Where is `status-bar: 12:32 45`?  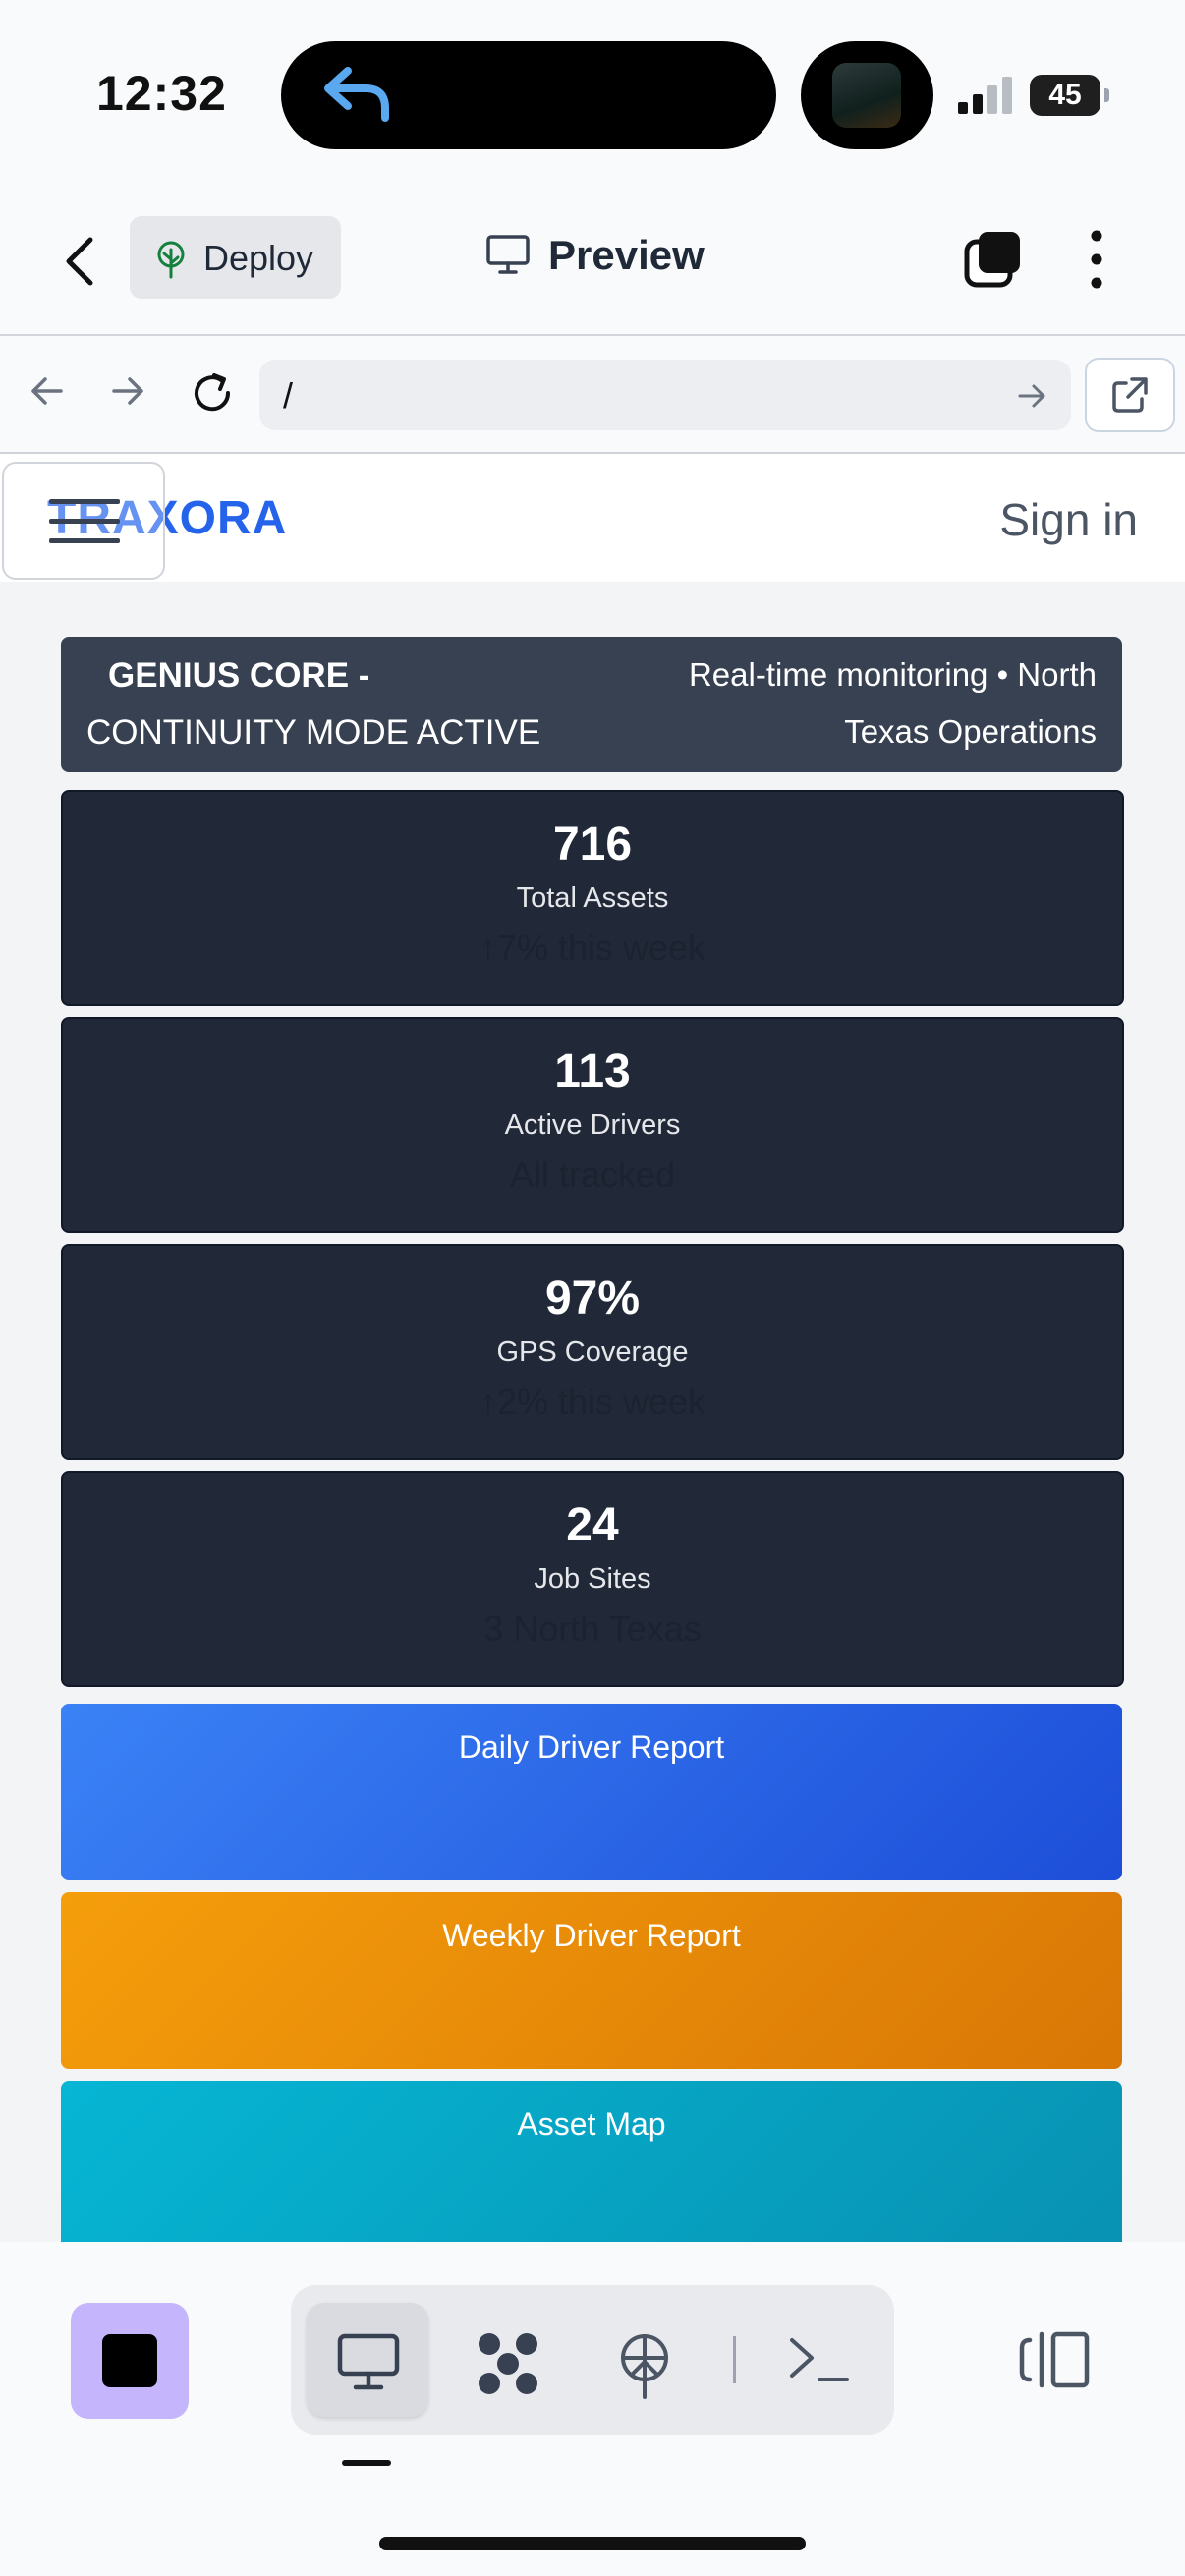 status-bar: 12:32 45 is located at coordinates (592, 93).